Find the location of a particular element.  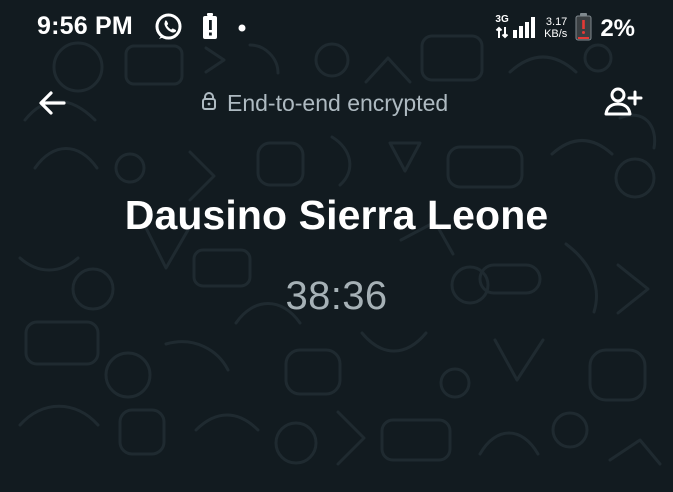

network-speed: 3.17 KB/s is located at coordinates (555, 28).